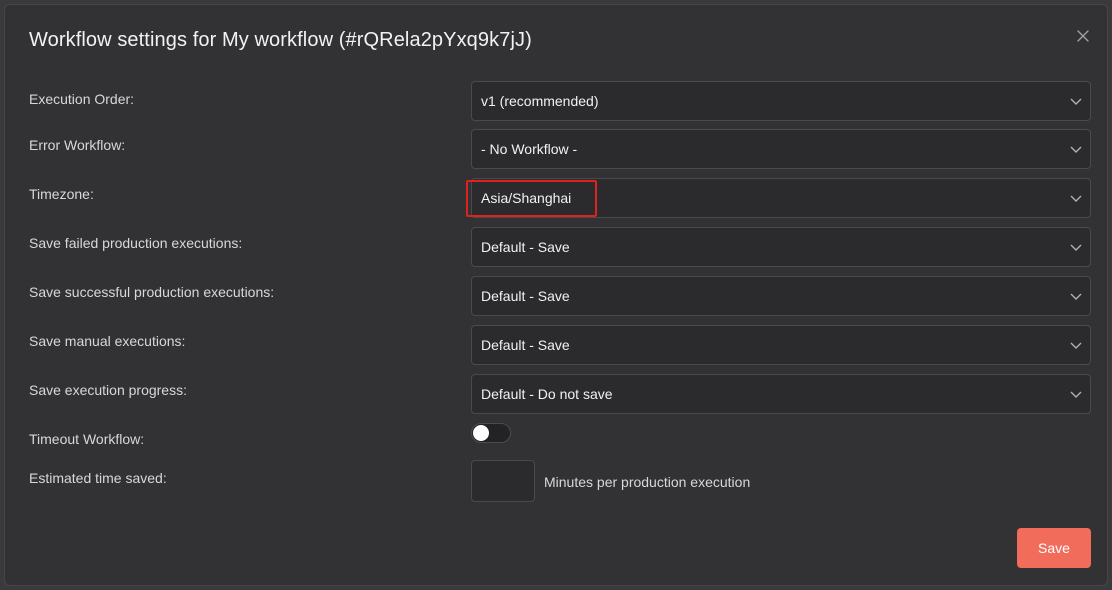 This screenshot has height=590, width=1112. I want to click on timeout-workflow-toggle, so click(491, 433).